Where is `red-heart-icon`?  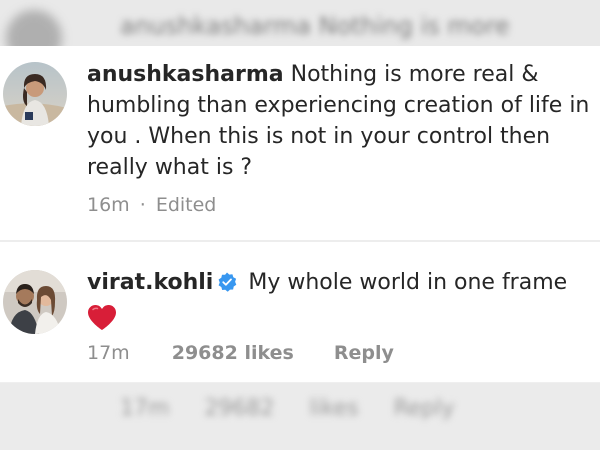 red-heart-icon is located at coordinates (102, 317).